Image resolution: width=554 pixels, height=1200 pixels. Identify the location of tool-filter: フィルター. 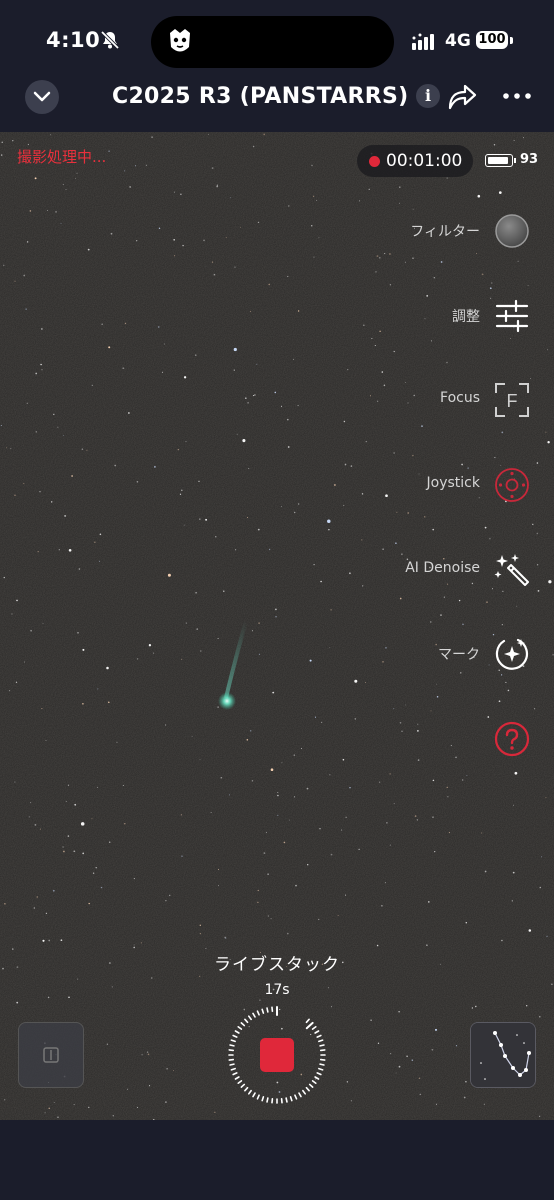
(404, 231).